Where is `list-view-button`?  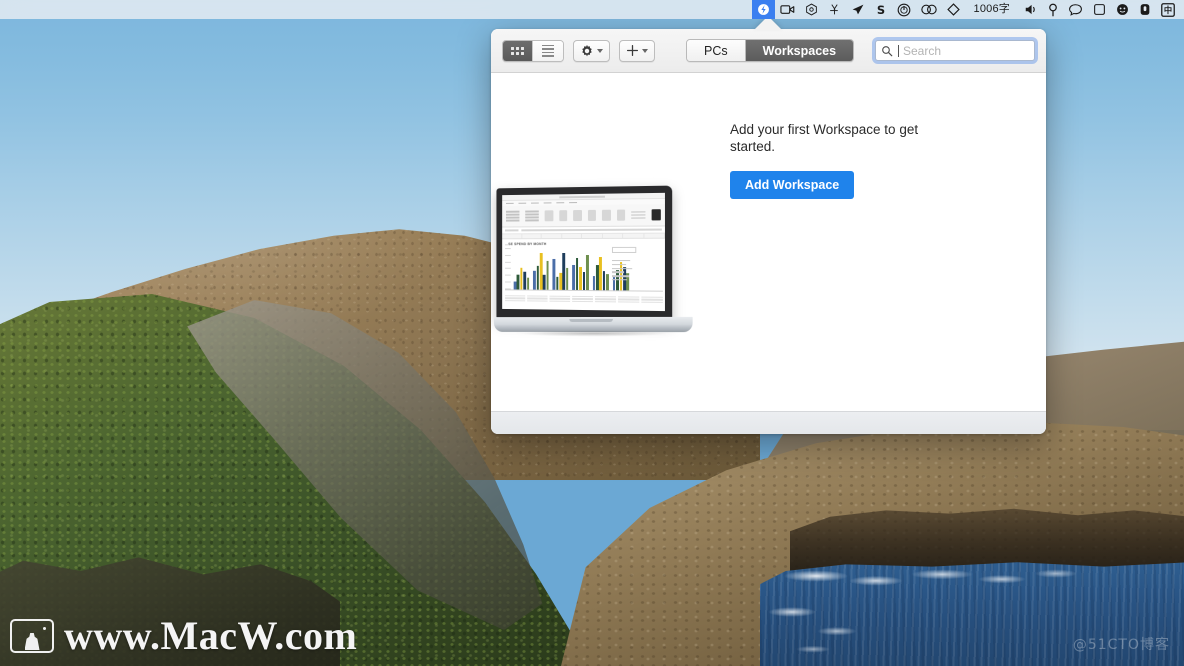
list-view-button is located at coordinates (548, 50).